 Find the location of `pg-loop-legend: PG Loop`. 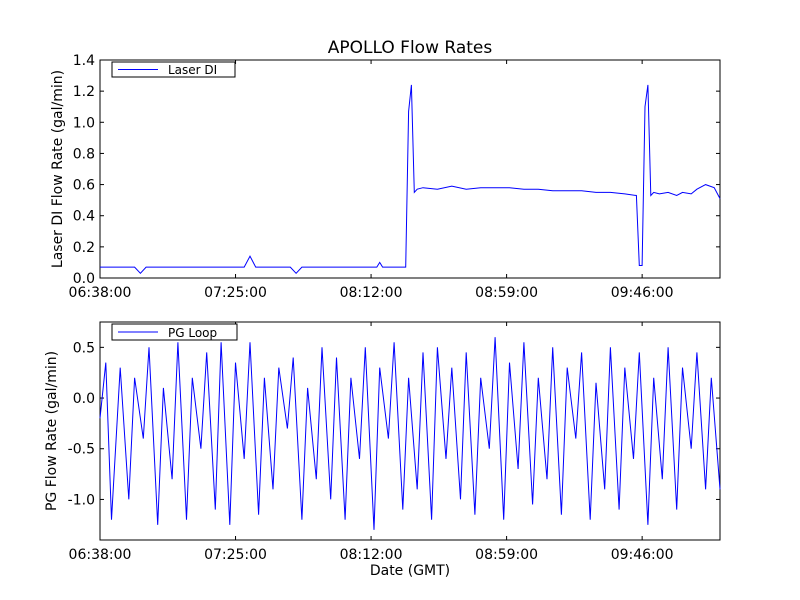

pg-loop-legend: PG Loop is located at coordinates (174, 332).